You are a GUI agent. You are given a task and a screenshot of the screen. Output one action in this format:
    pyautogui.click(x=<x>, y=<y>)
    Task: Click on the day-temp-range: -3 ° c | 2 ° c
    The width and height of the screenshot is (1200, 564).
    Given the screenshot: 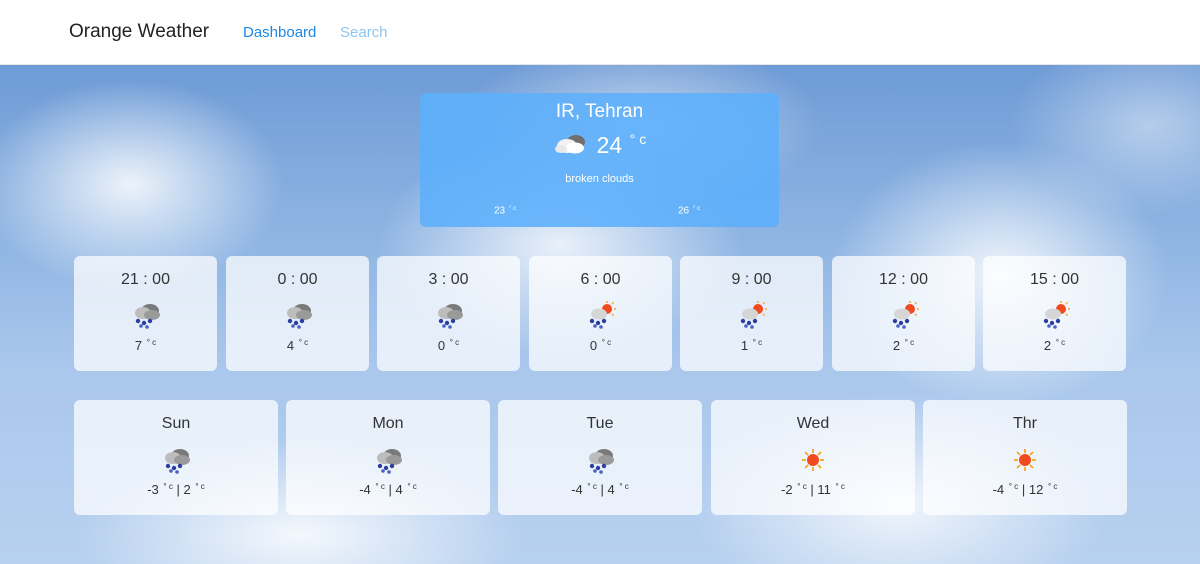 What is the action you would take?
    pyautogui.click(x=176, y=489)
    